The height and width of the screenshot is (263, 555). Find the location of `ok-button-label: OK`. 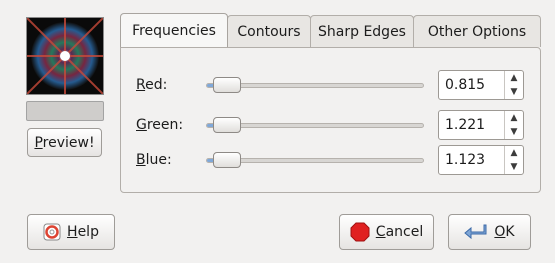

ok-button-label: OK is located at coordinates (504, 232).